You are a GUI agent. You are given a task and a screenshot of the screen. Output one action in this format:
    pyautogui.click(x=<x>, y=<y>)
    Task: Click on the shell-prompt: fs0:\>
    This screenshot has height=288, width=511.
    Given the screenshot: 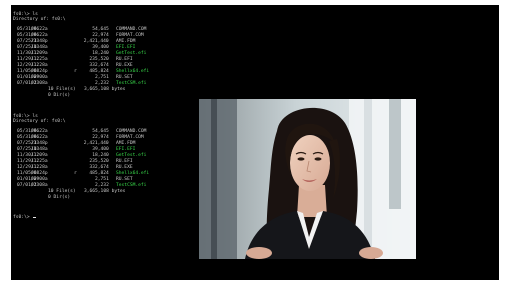 What is the action you would take?
    pyautogui.click(x=25, y=218)
    